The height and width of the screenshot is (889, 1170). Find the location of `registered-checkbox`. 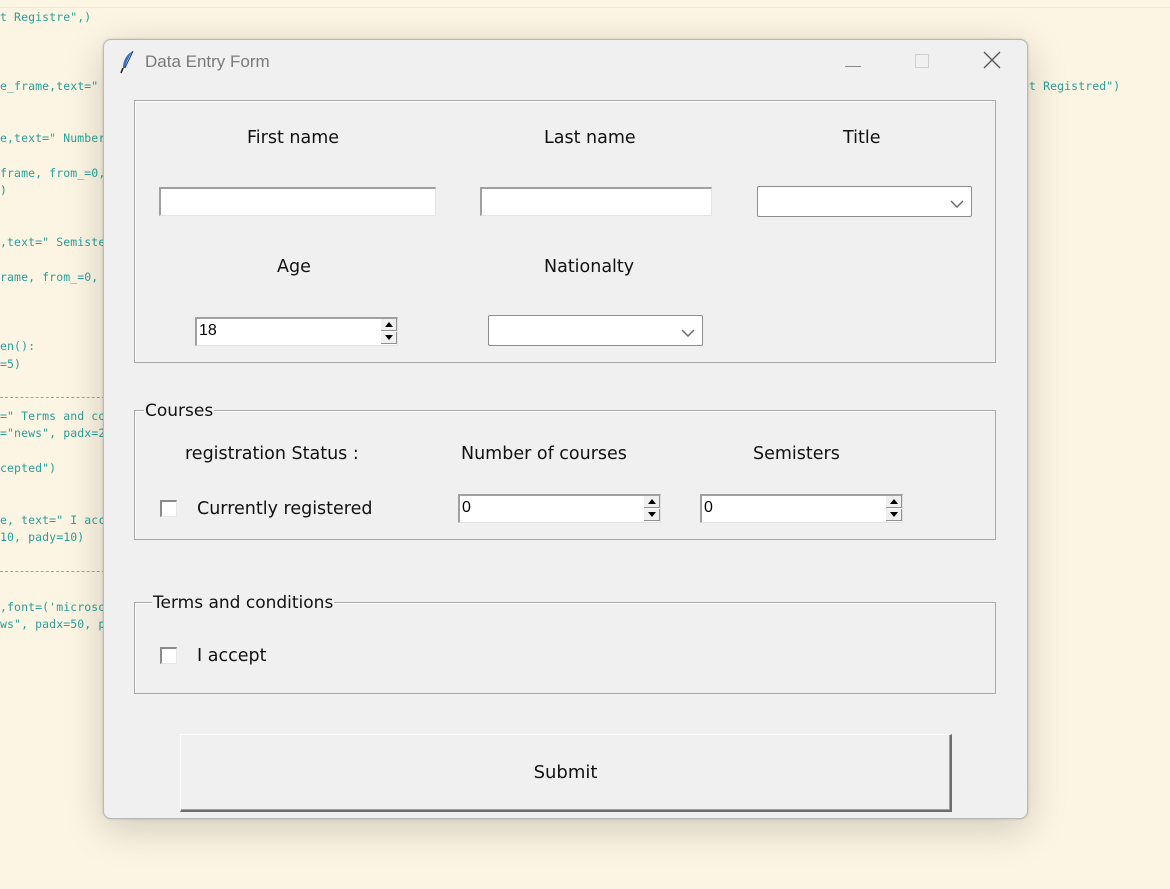

registered-checkbox is located at coordinates (168, 508).